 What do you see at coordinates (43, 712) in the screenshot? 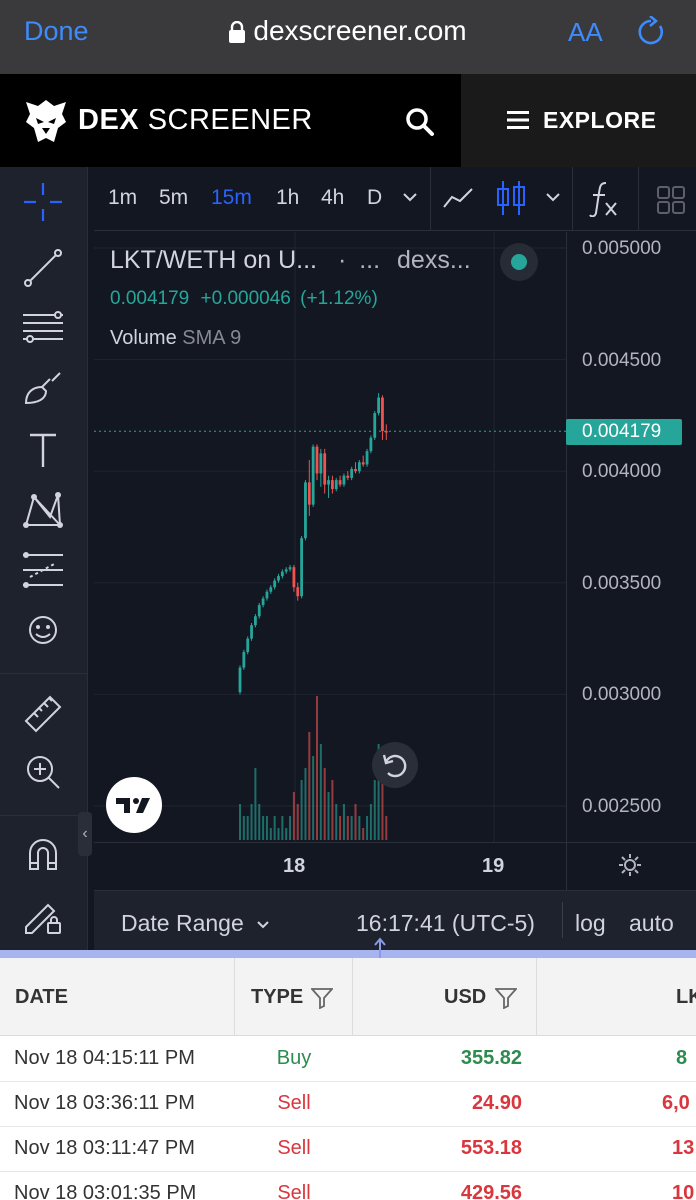
I see `ruler-icon` at bounding box center [43, 712].